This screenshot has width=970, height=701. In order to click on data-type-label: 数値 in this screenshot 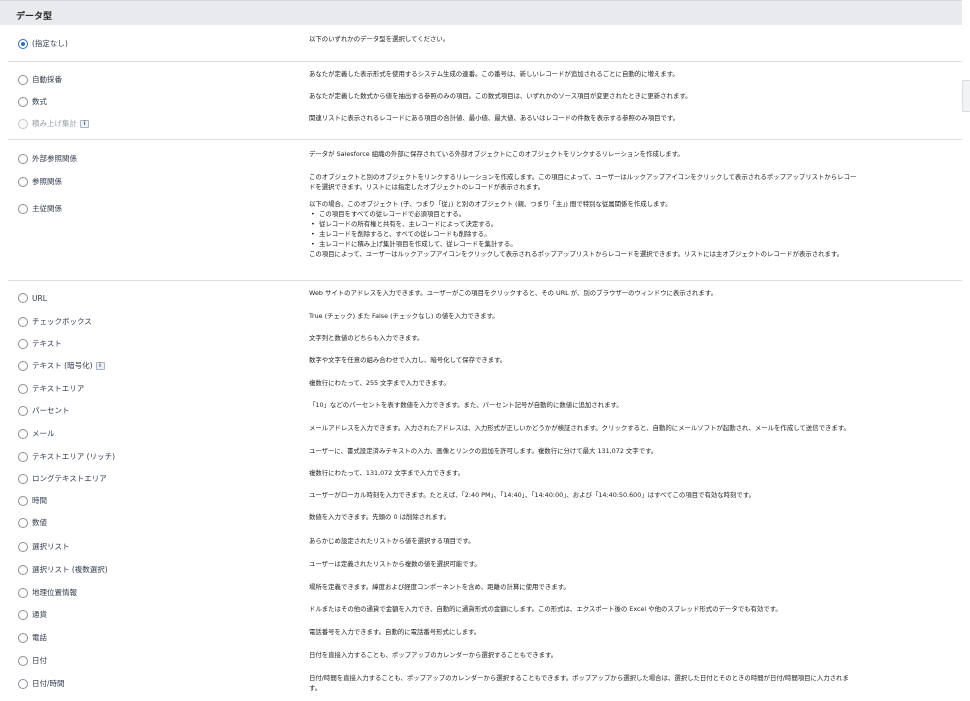, I will do `click(39, 522)`.